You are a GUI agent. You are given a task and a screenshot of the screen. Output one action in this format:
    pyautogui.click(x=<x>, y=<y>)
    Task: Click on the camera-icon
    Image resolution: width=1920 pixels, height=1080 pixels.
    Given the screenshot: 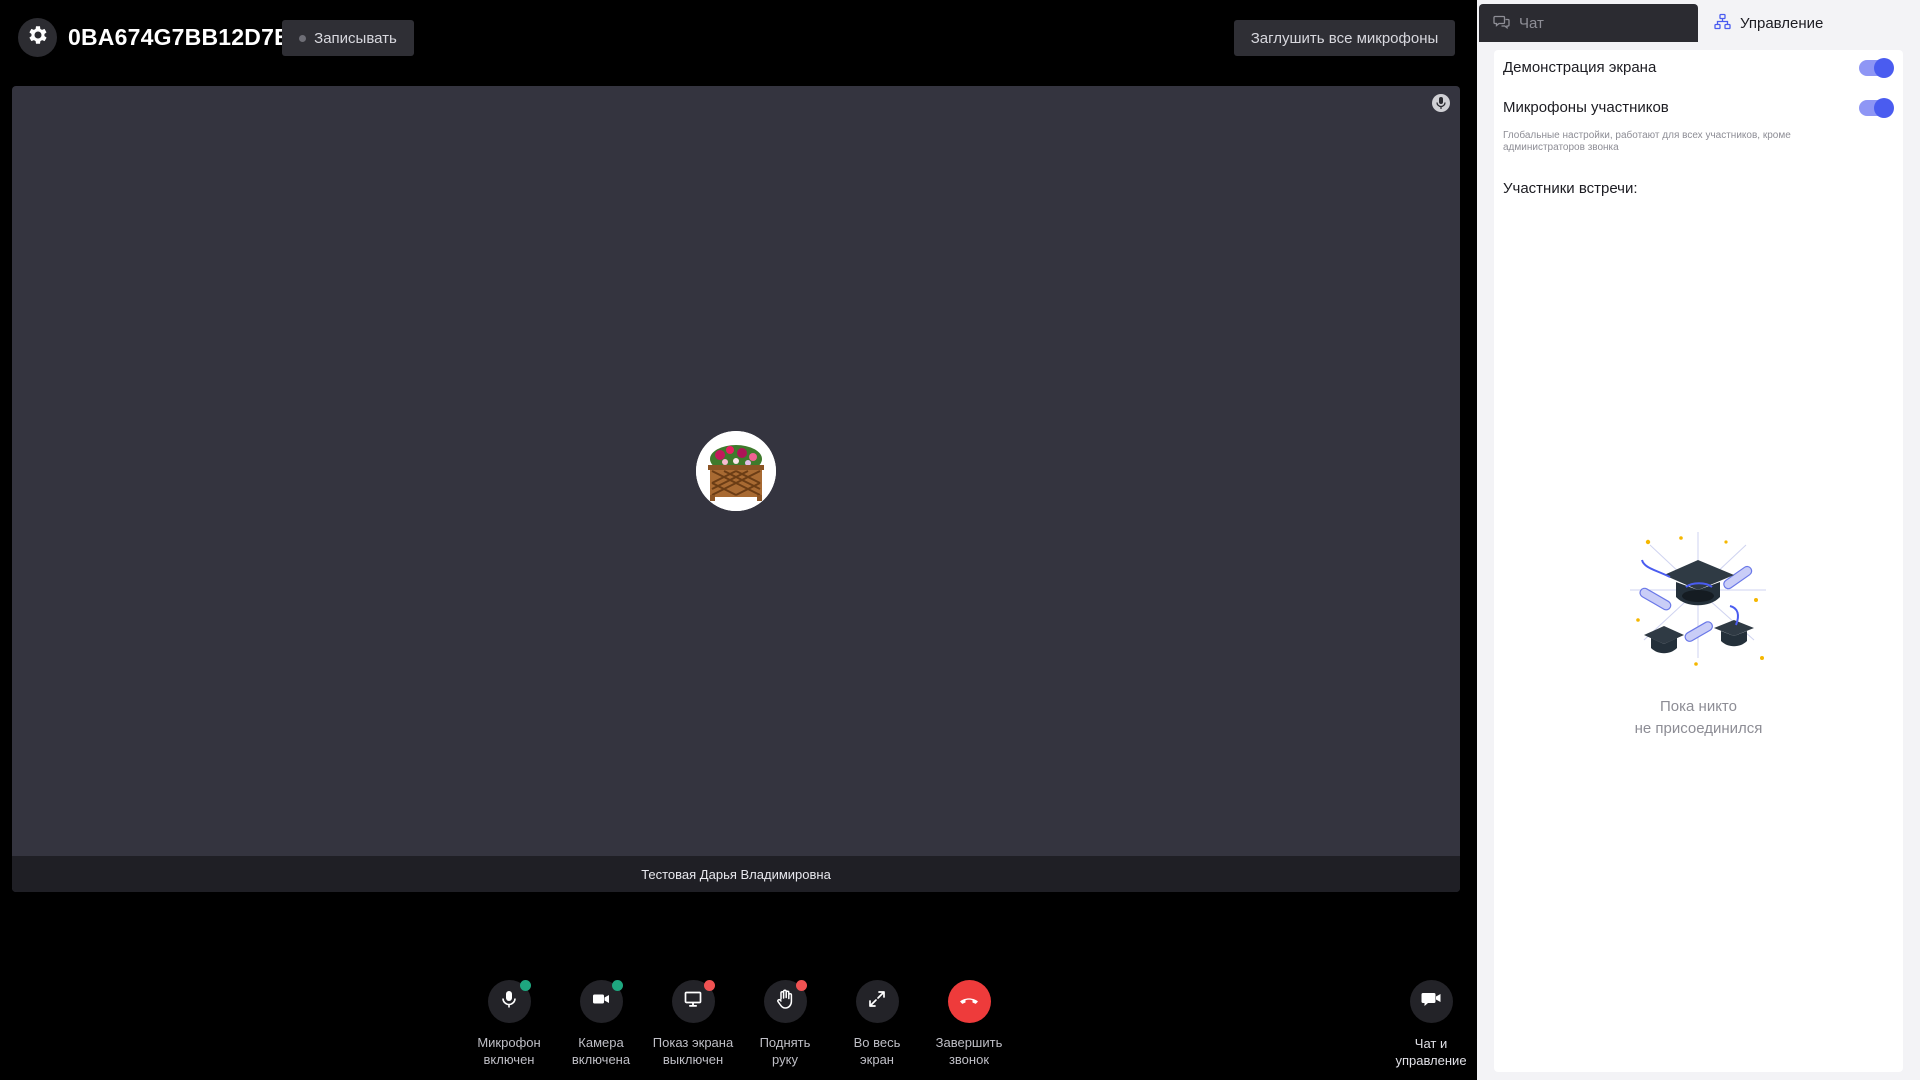 What is the action you would take?
    pyautogui.click(x=601, y=1001)
    